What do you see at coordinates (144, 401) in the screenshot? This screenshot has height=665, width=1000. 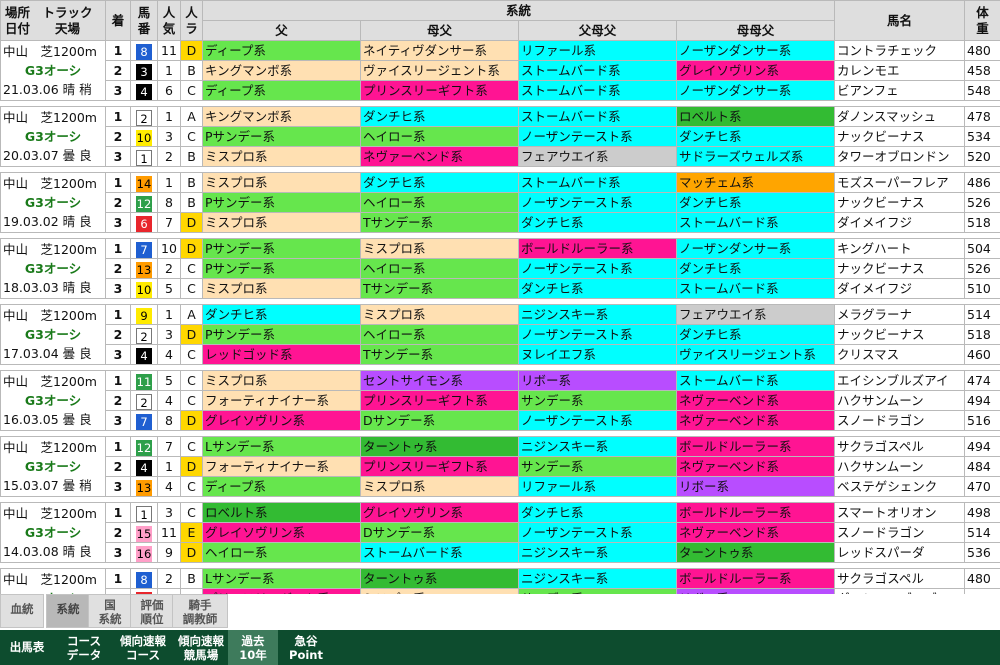 I see `horse-number-badge: 2` at bounding box center [144, 401].